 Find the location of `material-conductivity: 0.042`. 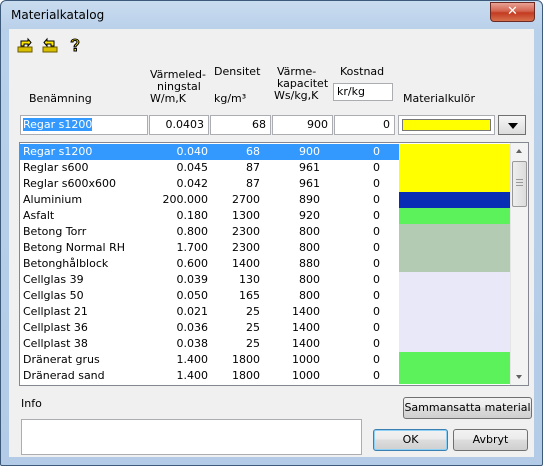

material-conductivity: 0.042 is located at coordinates (192, 183).